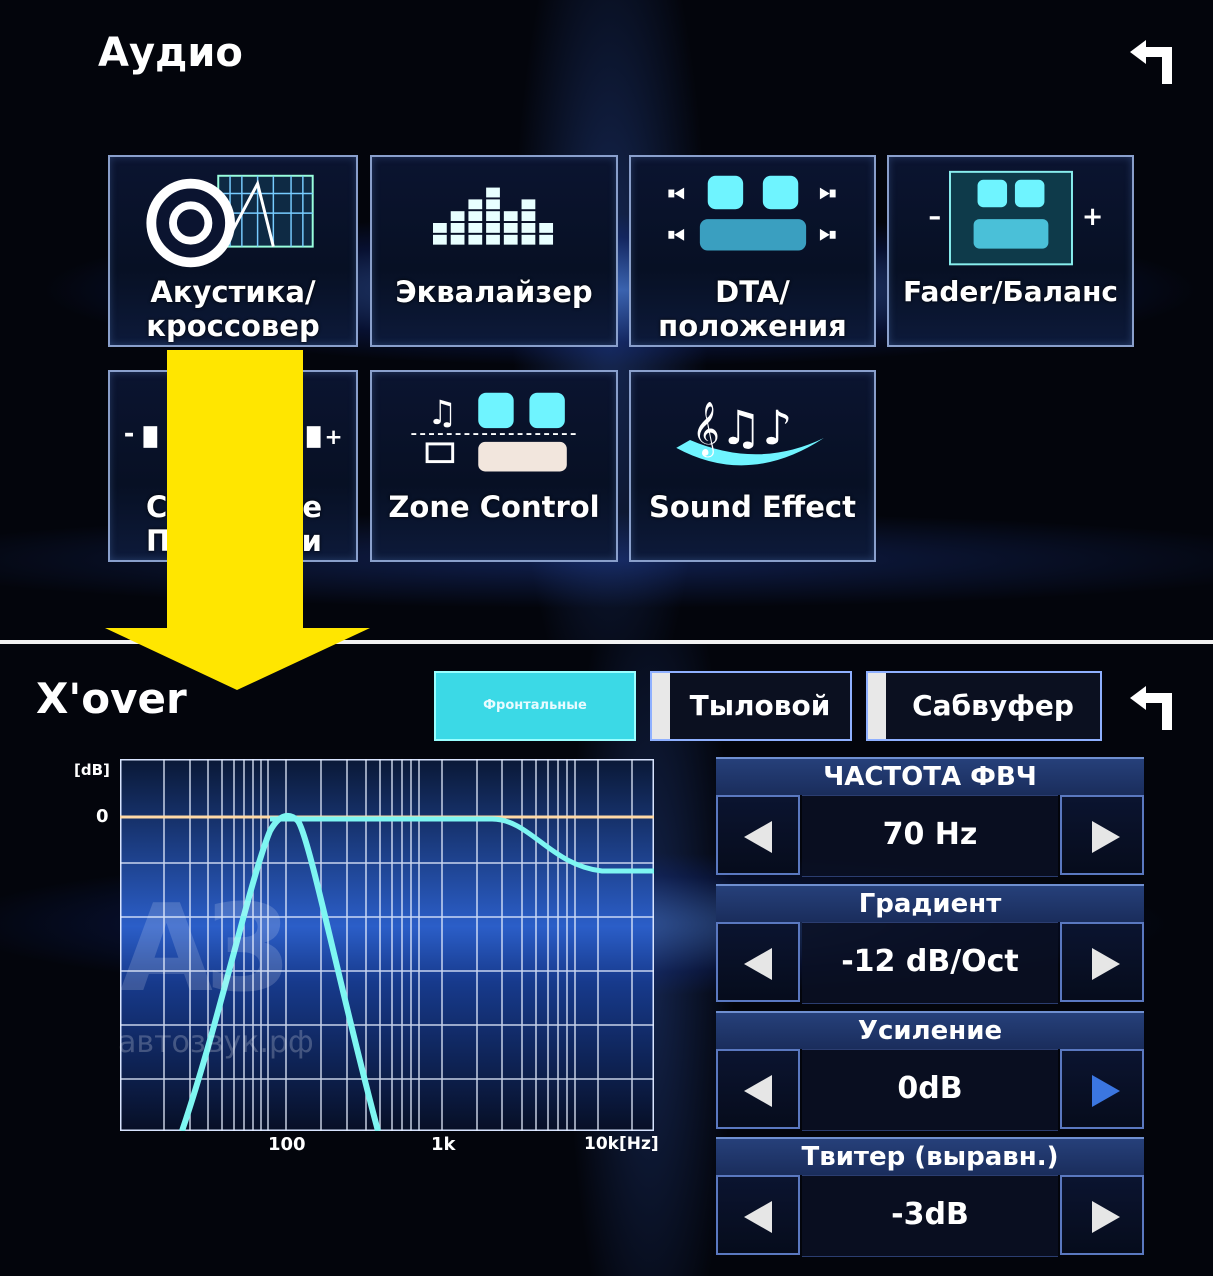 This screenshot has height=1276, width=1213. I want to click on tile-zone-control: ♫ Zone Control, so click(494, 466).